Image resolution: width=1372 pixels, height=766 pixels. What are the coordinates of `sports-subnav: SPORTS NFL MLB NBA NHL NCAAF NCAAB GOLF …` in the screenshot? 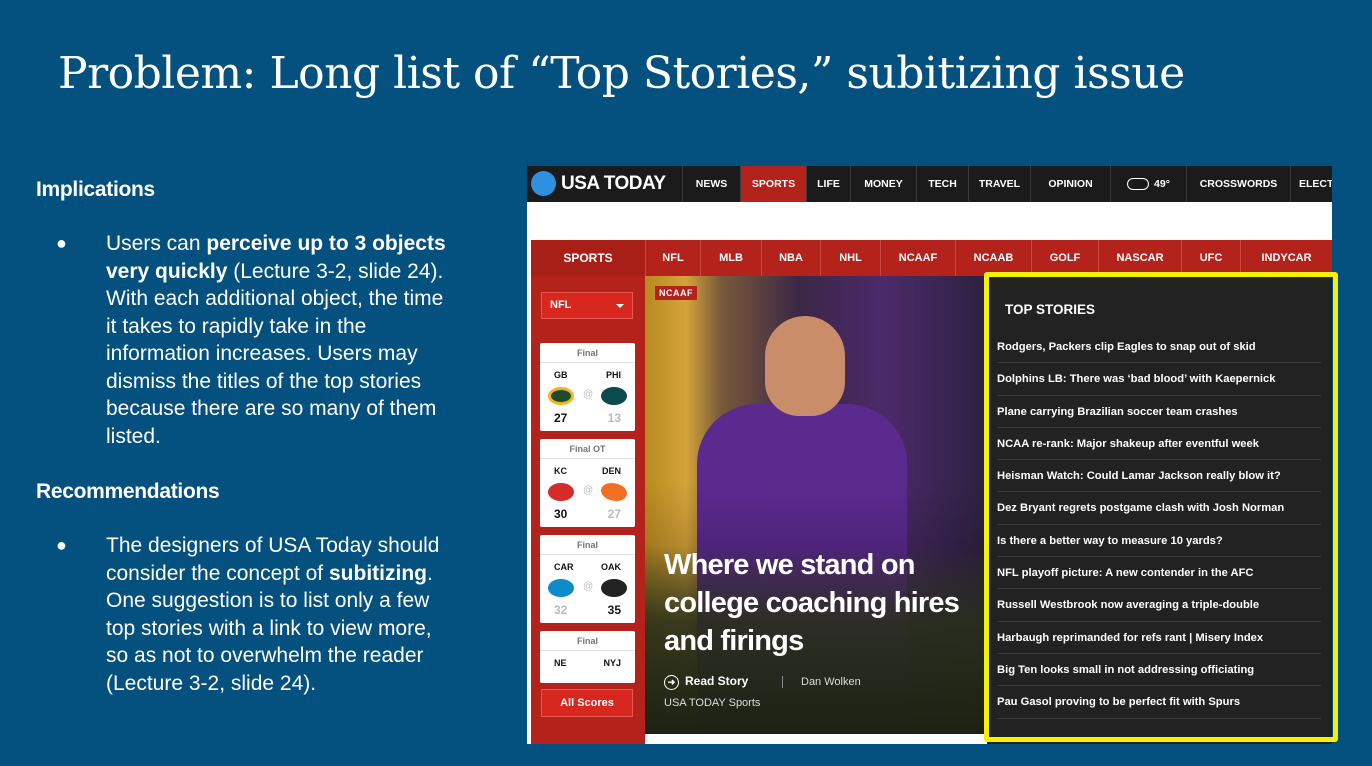 It's located at (931, 258).